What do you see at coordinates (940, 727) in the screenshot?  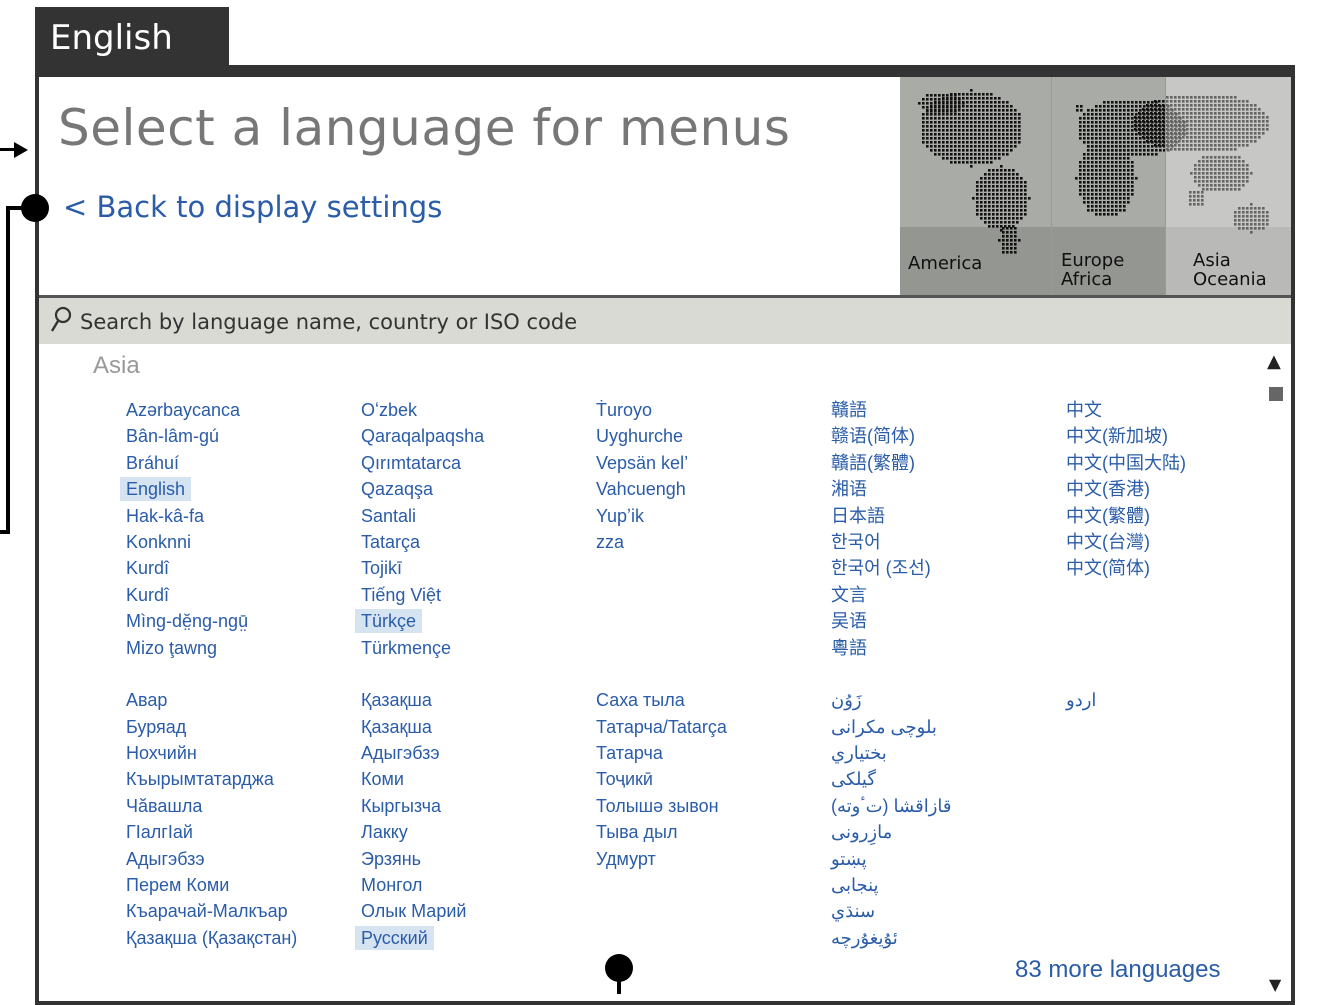 I see `language-item: بلوچی مکرانی` at bounding box center [940, 727].